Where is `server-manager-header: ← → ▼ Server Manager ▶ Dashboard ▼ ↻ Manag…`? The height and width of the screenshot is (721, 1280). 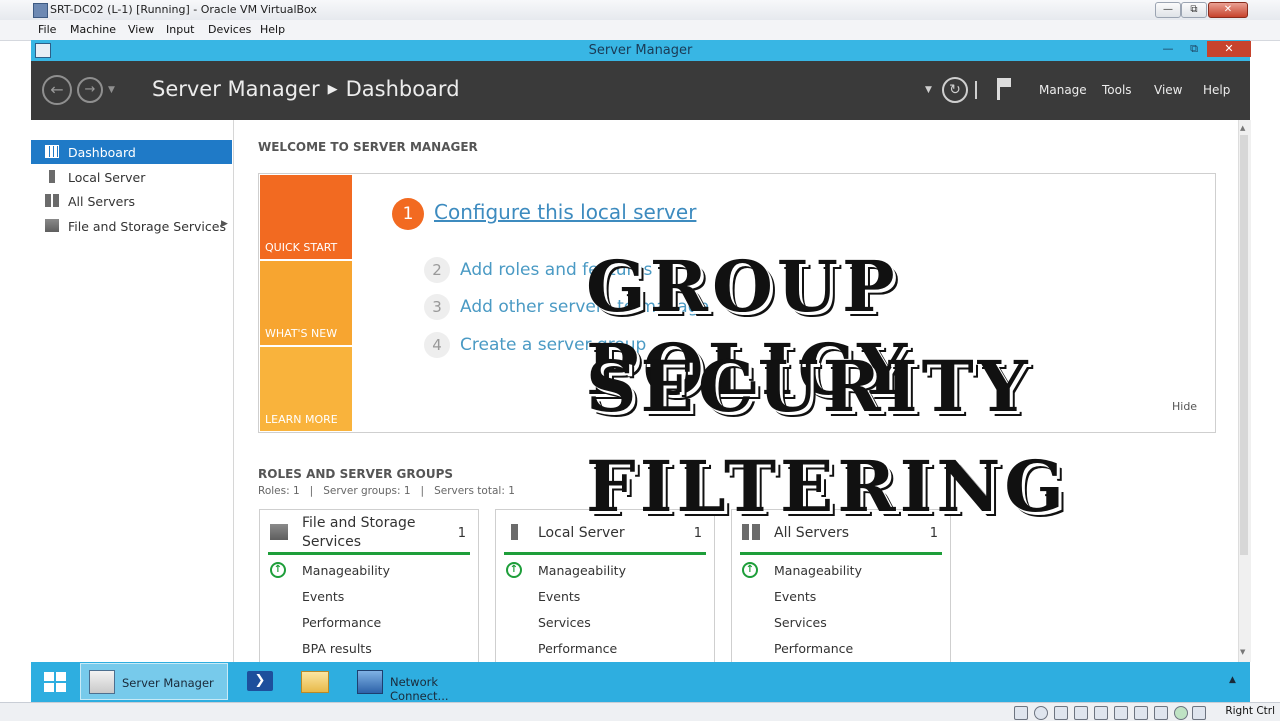 server-manager-header: ← → ▼ Server Manager ▶ Dashboard ▼ ↻ Manag… is located at coordinates (640, 90).